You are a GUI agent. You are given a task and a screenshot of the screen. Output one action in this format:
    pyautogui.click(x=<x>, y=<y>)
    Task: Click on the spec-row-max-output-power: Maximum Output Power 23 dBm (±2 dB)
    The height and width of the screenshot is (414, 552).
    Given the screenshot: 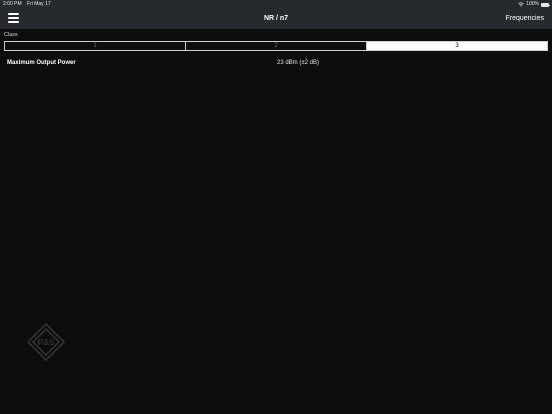 What is the action you would take?
    pyautogui.click(x=276, y=63)
    